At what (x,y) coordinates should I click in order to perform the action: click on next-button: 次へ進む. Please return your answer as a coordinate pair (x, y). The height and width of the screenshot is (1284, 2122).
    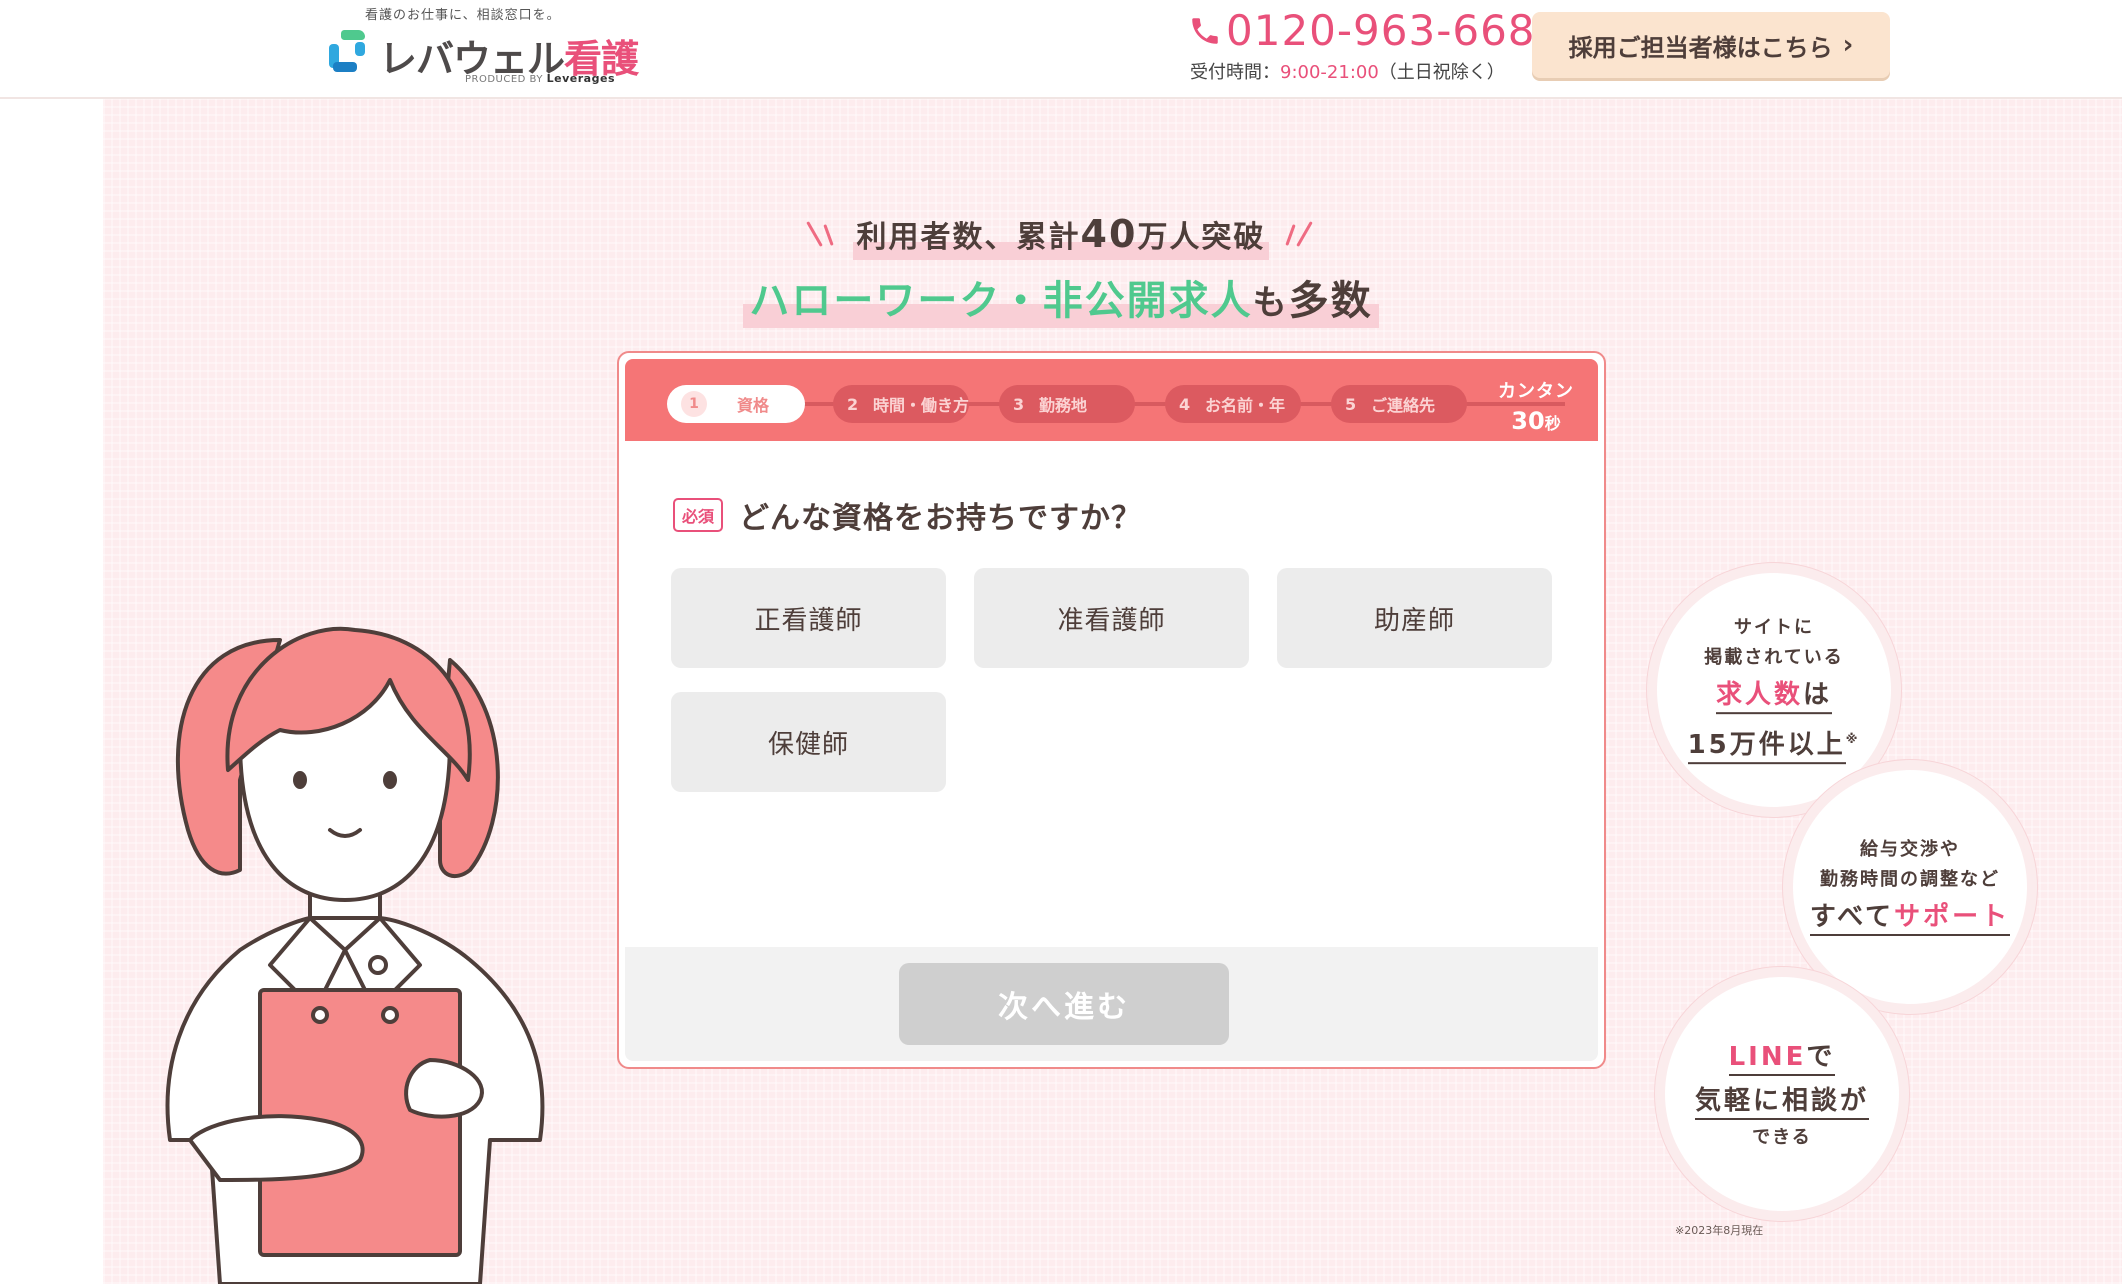
    Looking at the image, I should click on (1064, 1004).